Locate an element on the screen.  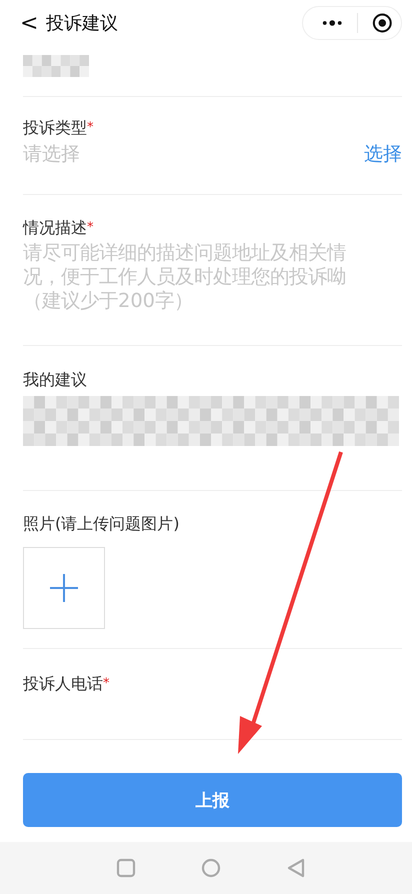
close-icon is located at coordinates (382, 23).